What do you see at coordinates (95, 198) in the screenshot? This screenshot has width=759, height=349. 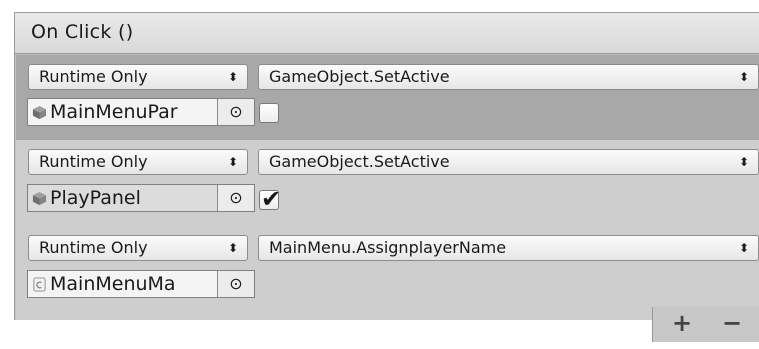 I see `target-object-name: PlayPanel` at bounding box center [95, 198].